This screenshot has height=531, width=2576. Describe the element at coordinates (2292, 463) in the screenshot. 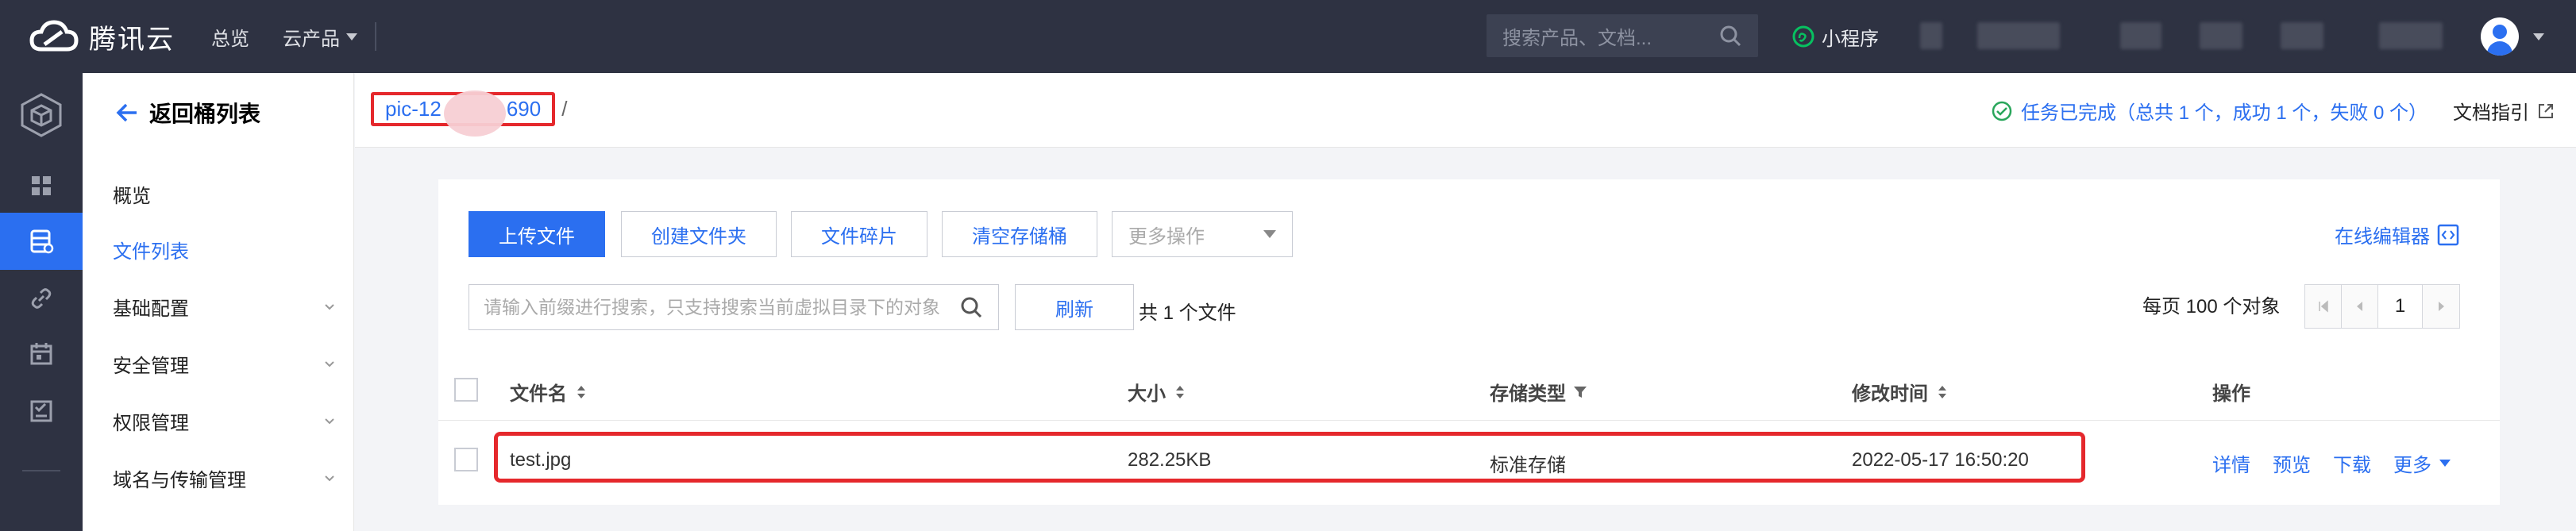

I see `preview-link: 预览` at that location.